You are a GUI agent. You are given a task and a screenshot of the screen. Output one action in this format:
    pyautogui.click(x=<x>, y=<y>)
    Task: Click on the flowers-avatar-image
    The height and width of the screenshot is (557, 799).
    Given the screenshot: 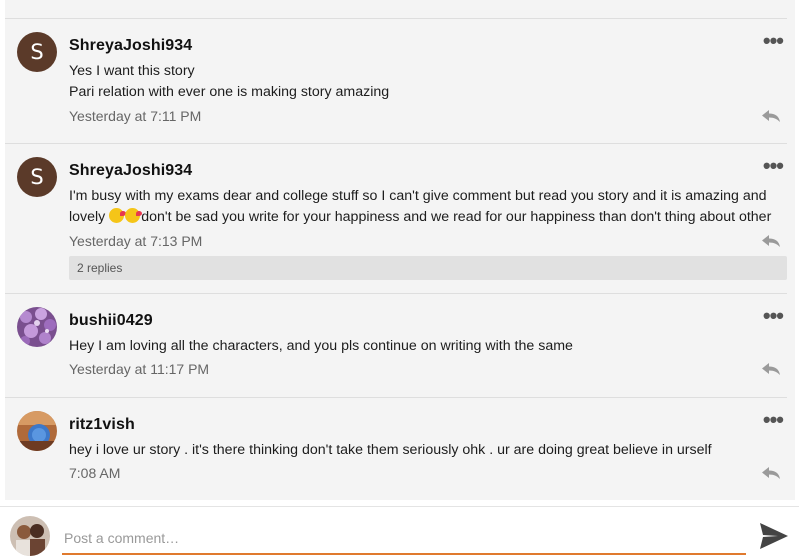 What is the action you would take?
    pyautogui.click(x=37, y=327)
    